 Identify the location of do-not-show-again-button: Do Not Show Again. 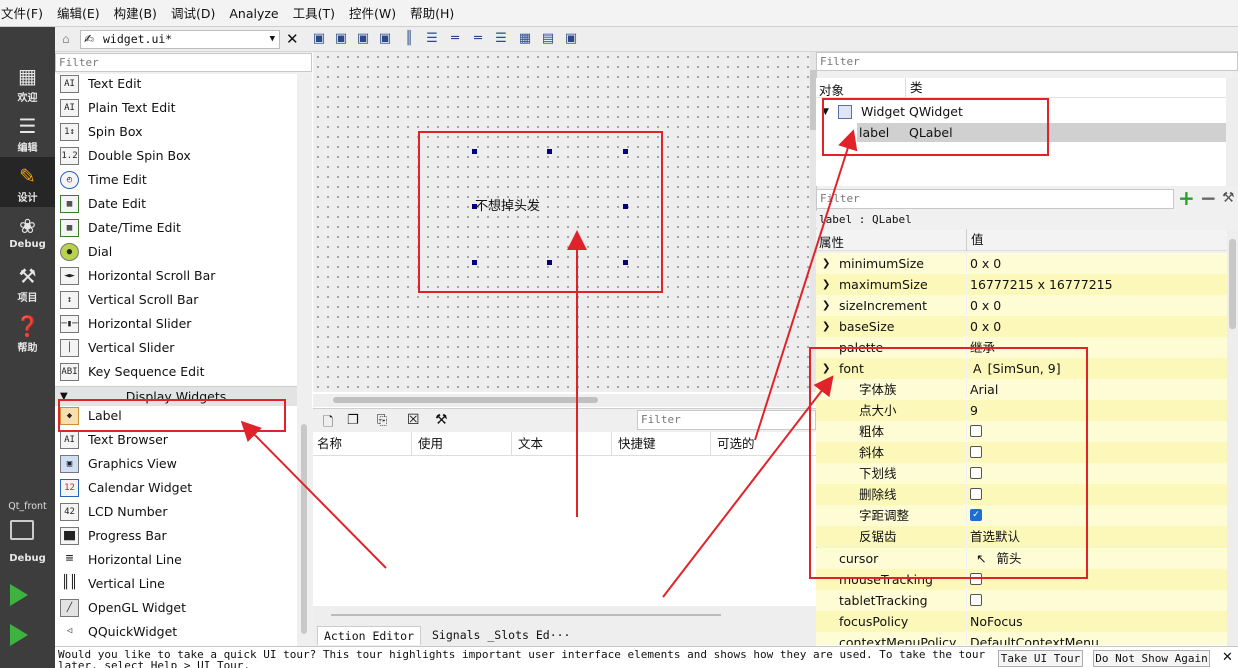
(1151, 658).